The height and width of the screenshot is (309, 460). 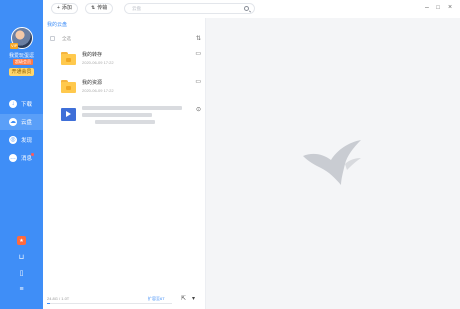 What do you see at coordinates (427, 8) in the screenshot?
I see `minimize-icon: –` at bounding box center [427, 8].